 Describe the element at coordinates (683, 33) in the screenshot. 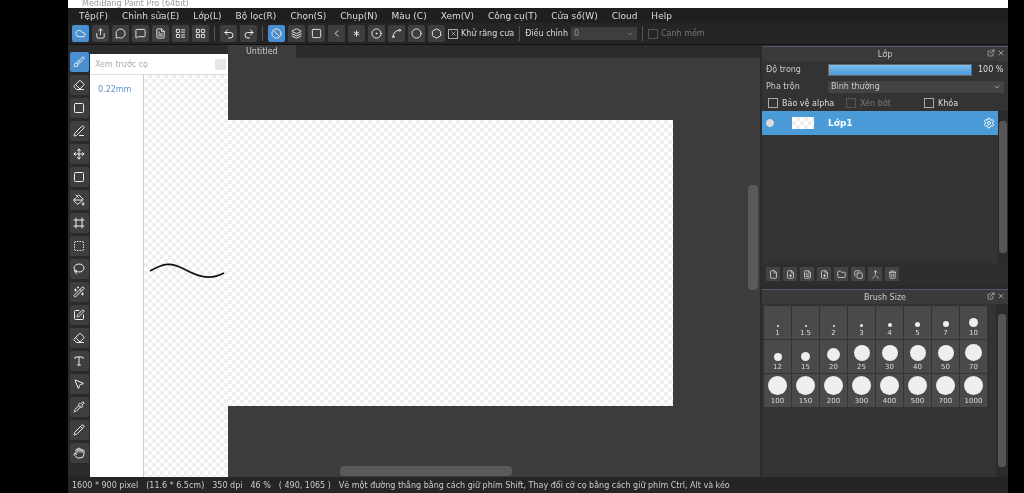

I see `soft-edge-label: Cạnh mềm` at that location.